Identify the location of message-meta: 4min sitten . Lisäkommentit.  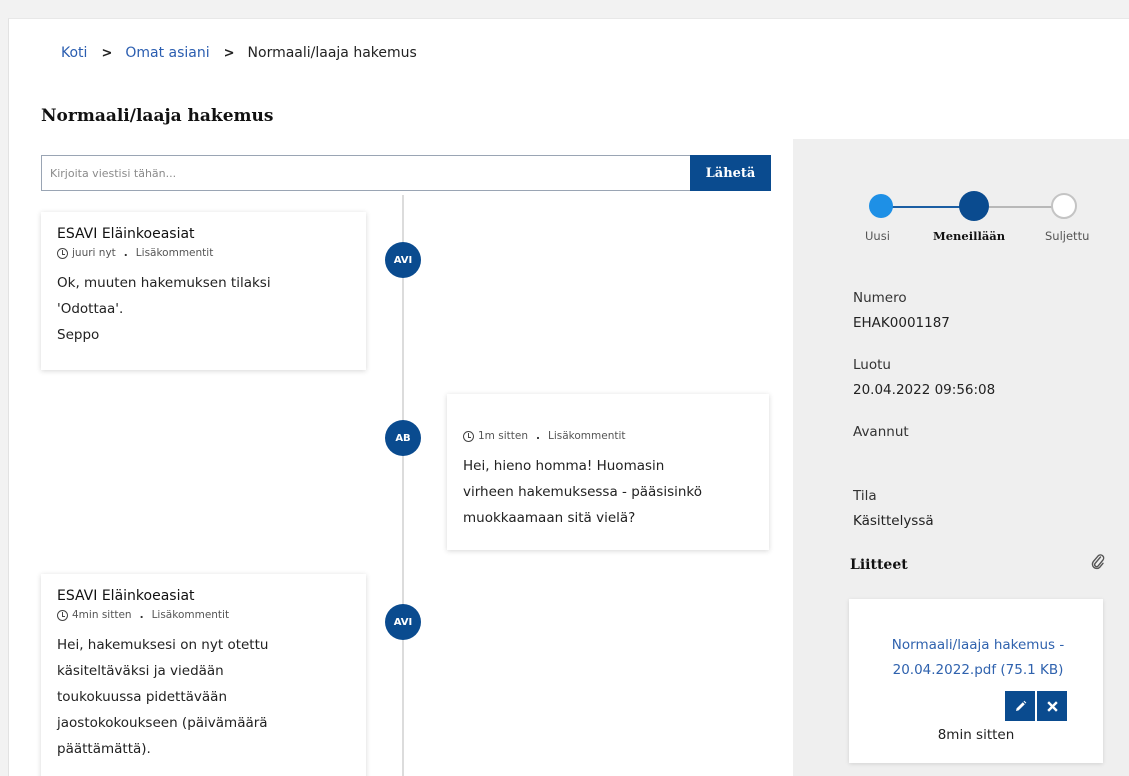
(203, 615).